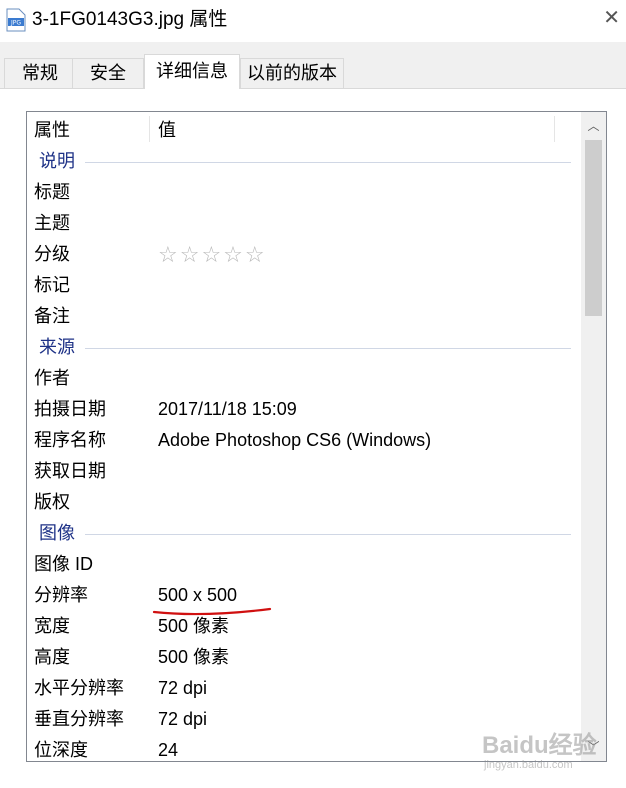 This screenshot has width=626, height=788. Describe the element at coordinates (61, 750) in the screenshot. I see `property-label: 位深度` at that location.